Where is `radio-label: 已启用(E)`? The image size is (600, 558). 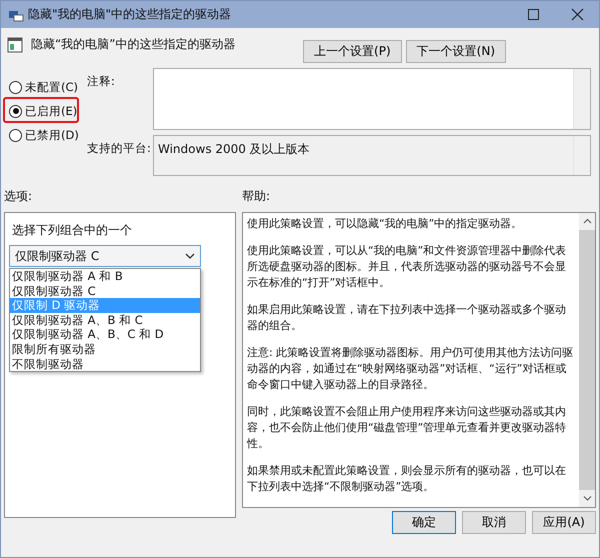
radio-label: 已启用(E) is located at coordinates (51, 111).